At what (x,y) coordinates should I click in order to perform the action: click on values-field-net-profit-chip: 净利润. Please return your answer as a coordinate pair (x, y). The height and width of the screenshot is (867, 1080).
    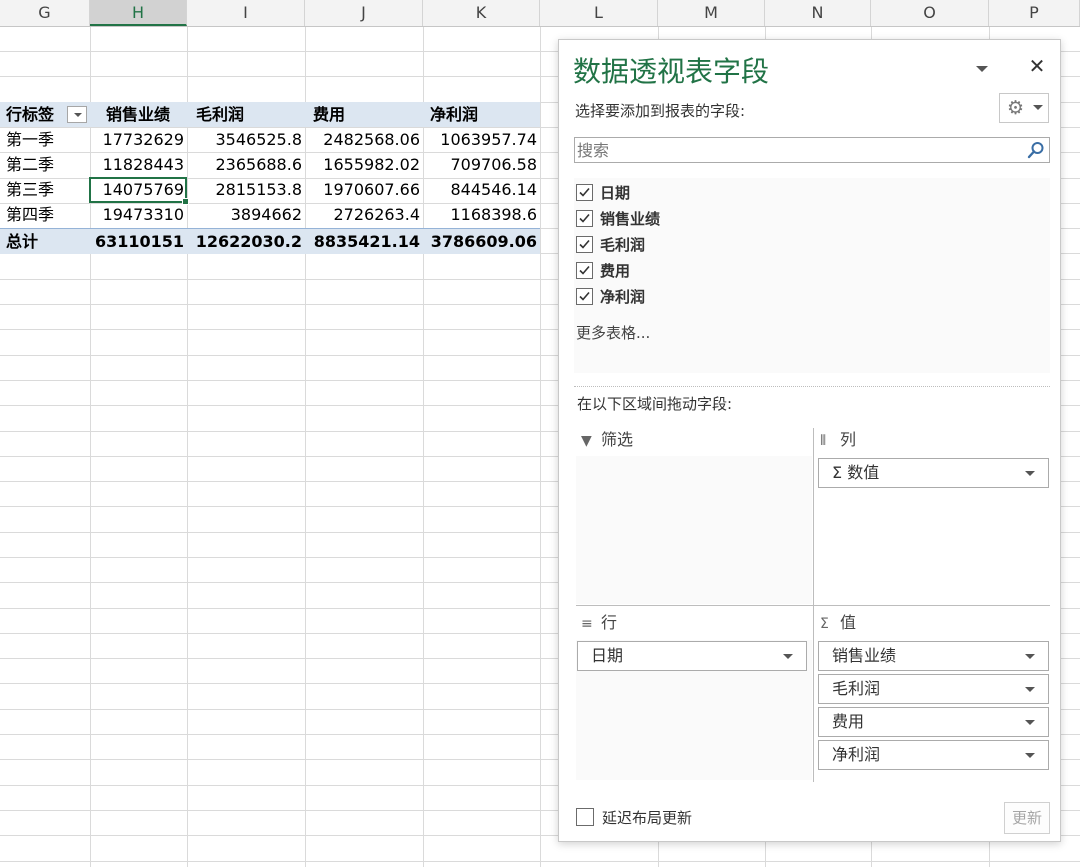
    Looking at the image, I should click on (933, 755).